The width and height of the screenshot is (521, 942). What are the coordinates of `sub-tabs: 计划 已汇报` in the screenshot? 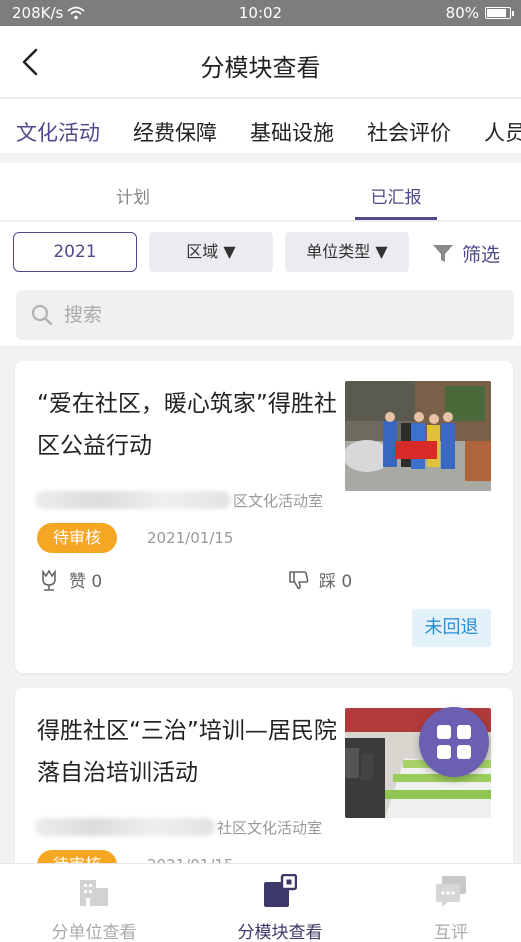 It's located at (260, 192).